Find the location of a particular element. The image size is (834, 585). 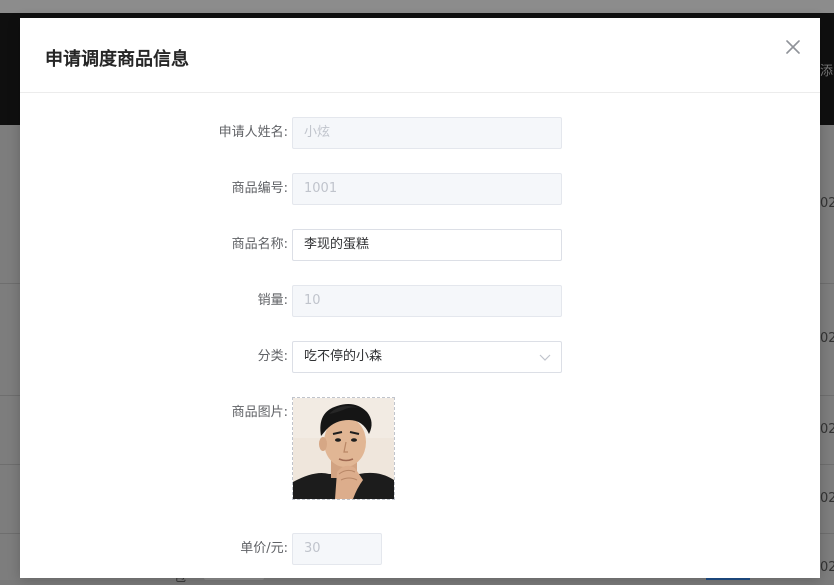

form-item-sales: 销量: 10 is located at coordinates (420, 301).